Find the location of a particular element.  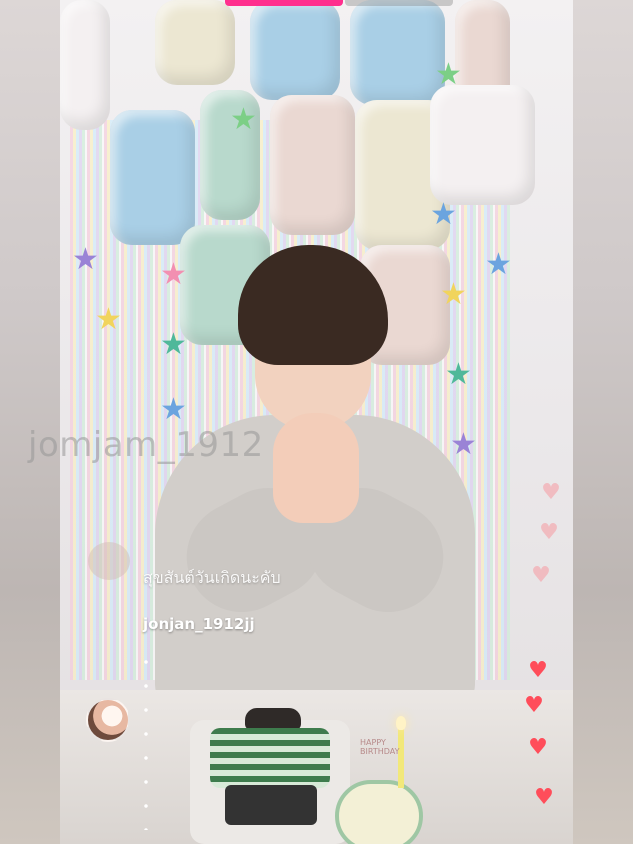

blurred-background-right is located at coordinates (603, 422).